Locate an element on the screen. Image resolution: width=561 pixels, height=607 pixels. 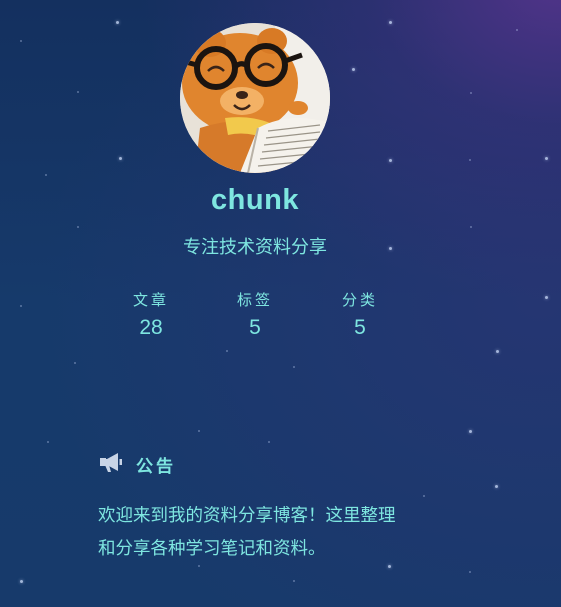
avatar is located at coordinates (255, 98).